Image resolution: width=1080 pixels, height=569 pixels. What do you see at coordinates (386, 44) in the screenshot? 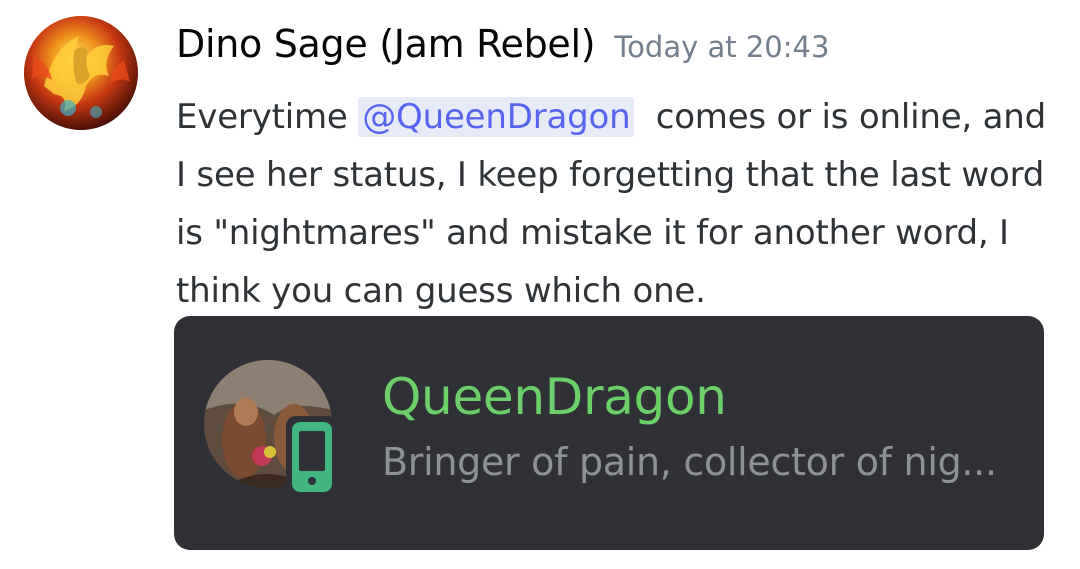
I see `author-username: Dino Sage (Jam Rebel)` at bounding box center [386, 44].